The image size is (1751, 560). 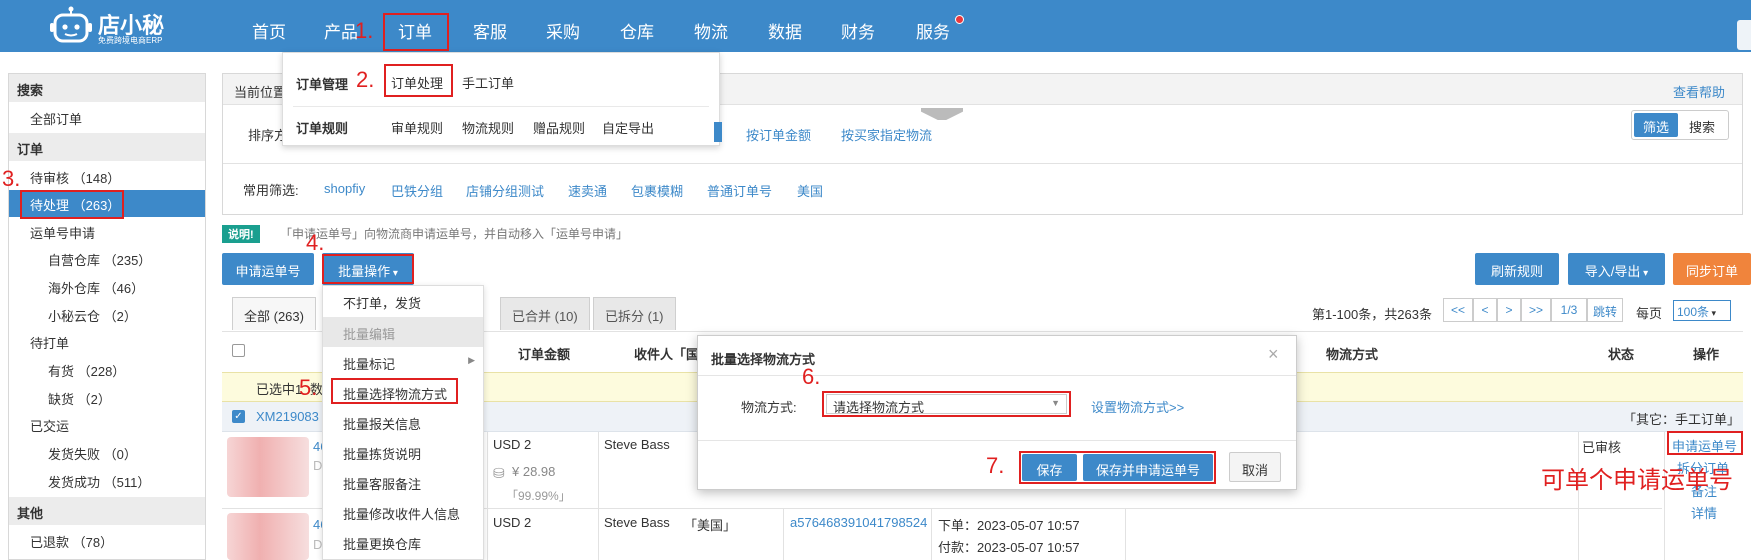 What do you see at coordinates (1485, 310) in the screenshot?
I see `page-prev-button: <` at bounding box center [1485, 310].